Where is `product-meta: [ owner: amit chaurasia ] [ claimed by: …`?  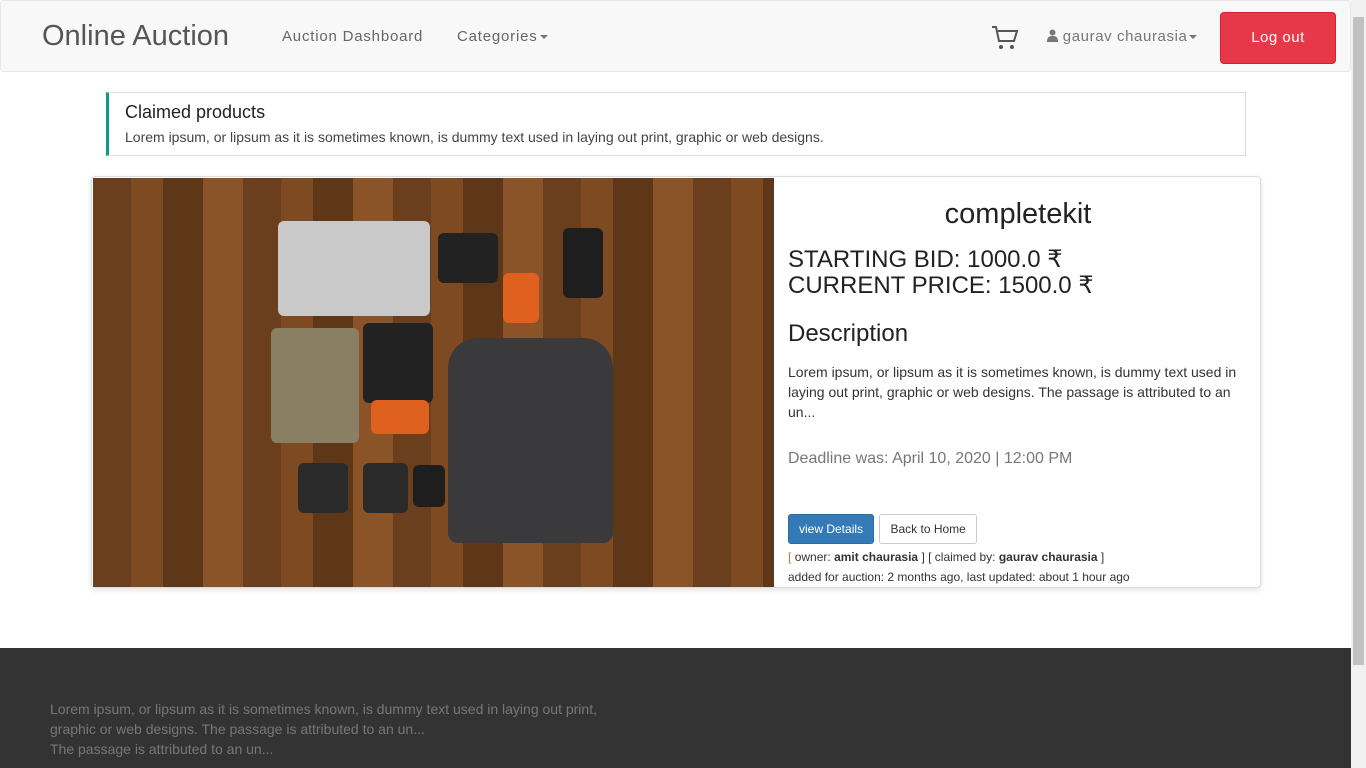
product-meta: [ owner: amit chaurasia ] [ claimed by: … is located at coordinates (959, 567).